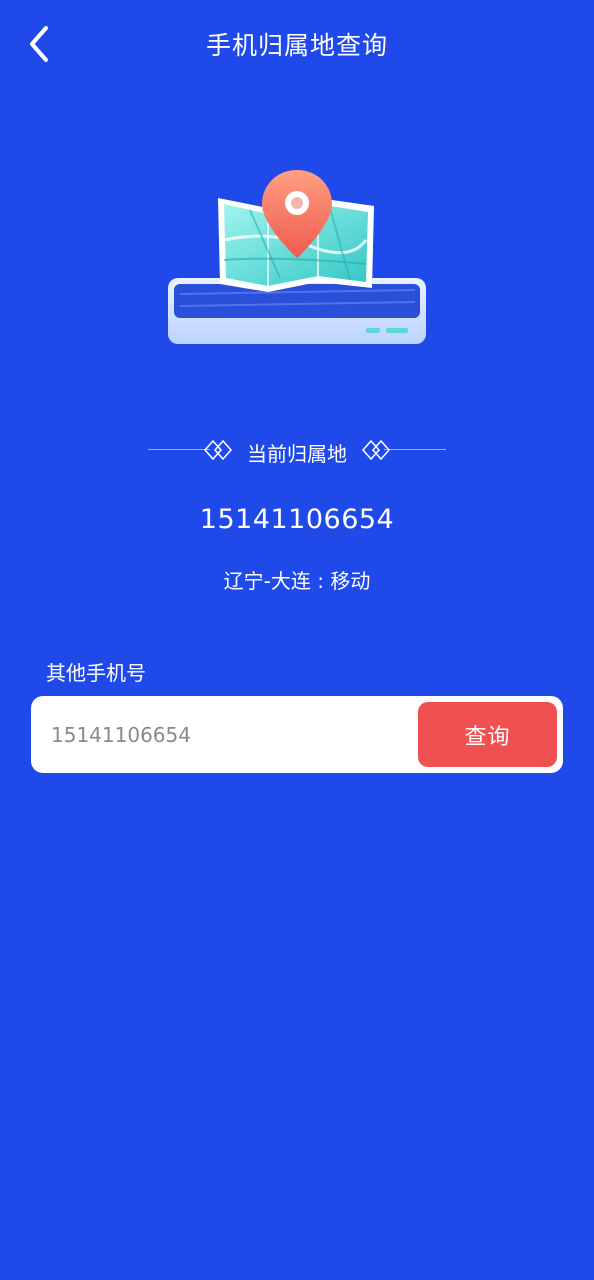  I want to click on query-card: 查询, so click(297, 734).